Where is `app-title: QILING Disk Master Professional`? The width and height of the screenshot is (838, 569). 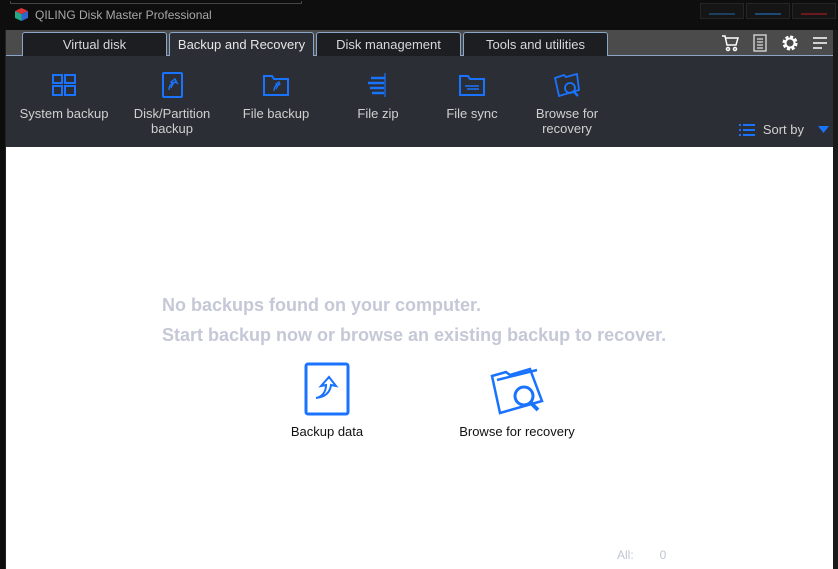
app-title: QILING Disk Master Professional is located at coordinates (123, 15).